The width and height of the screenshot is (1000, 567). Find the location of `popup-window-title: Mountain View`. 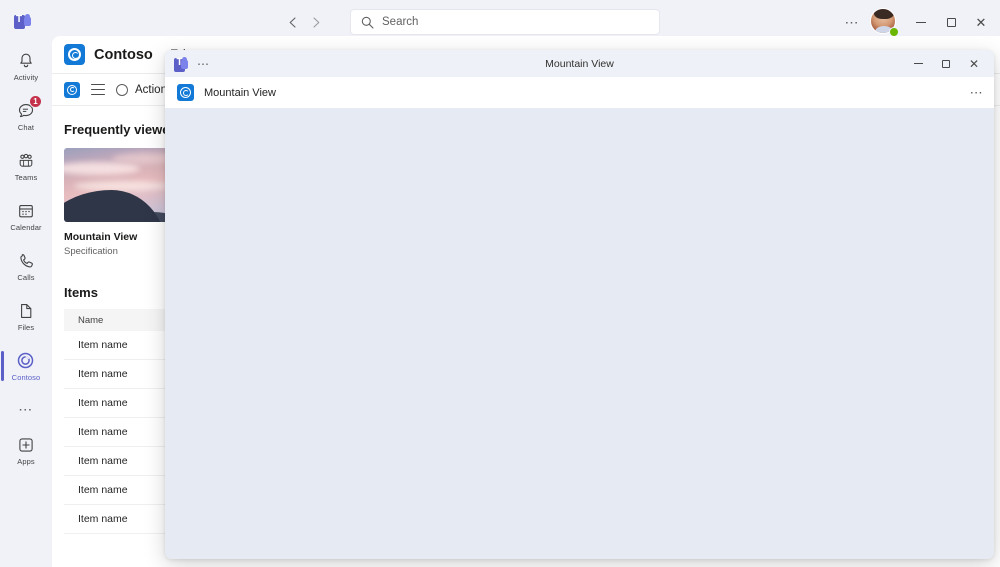

popup-window-title: Mountain View is located at coordinates (579, 63).